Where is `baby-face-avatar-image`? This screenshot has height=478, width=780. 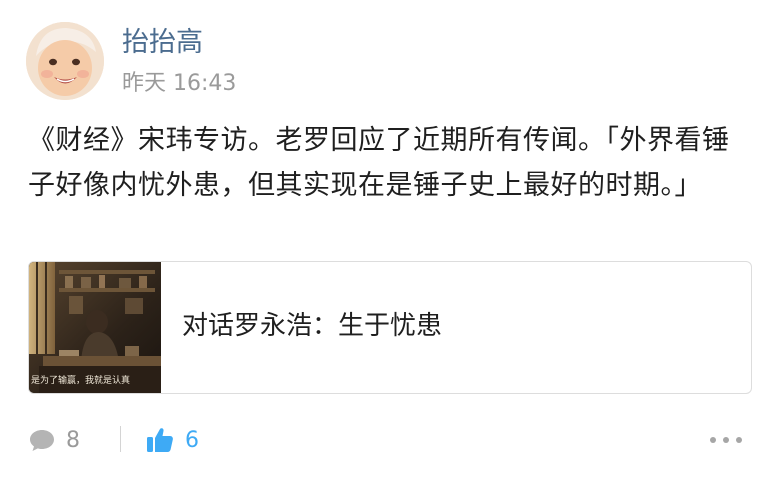
baby-face-avatar-image is located at coordinates (65, 61).